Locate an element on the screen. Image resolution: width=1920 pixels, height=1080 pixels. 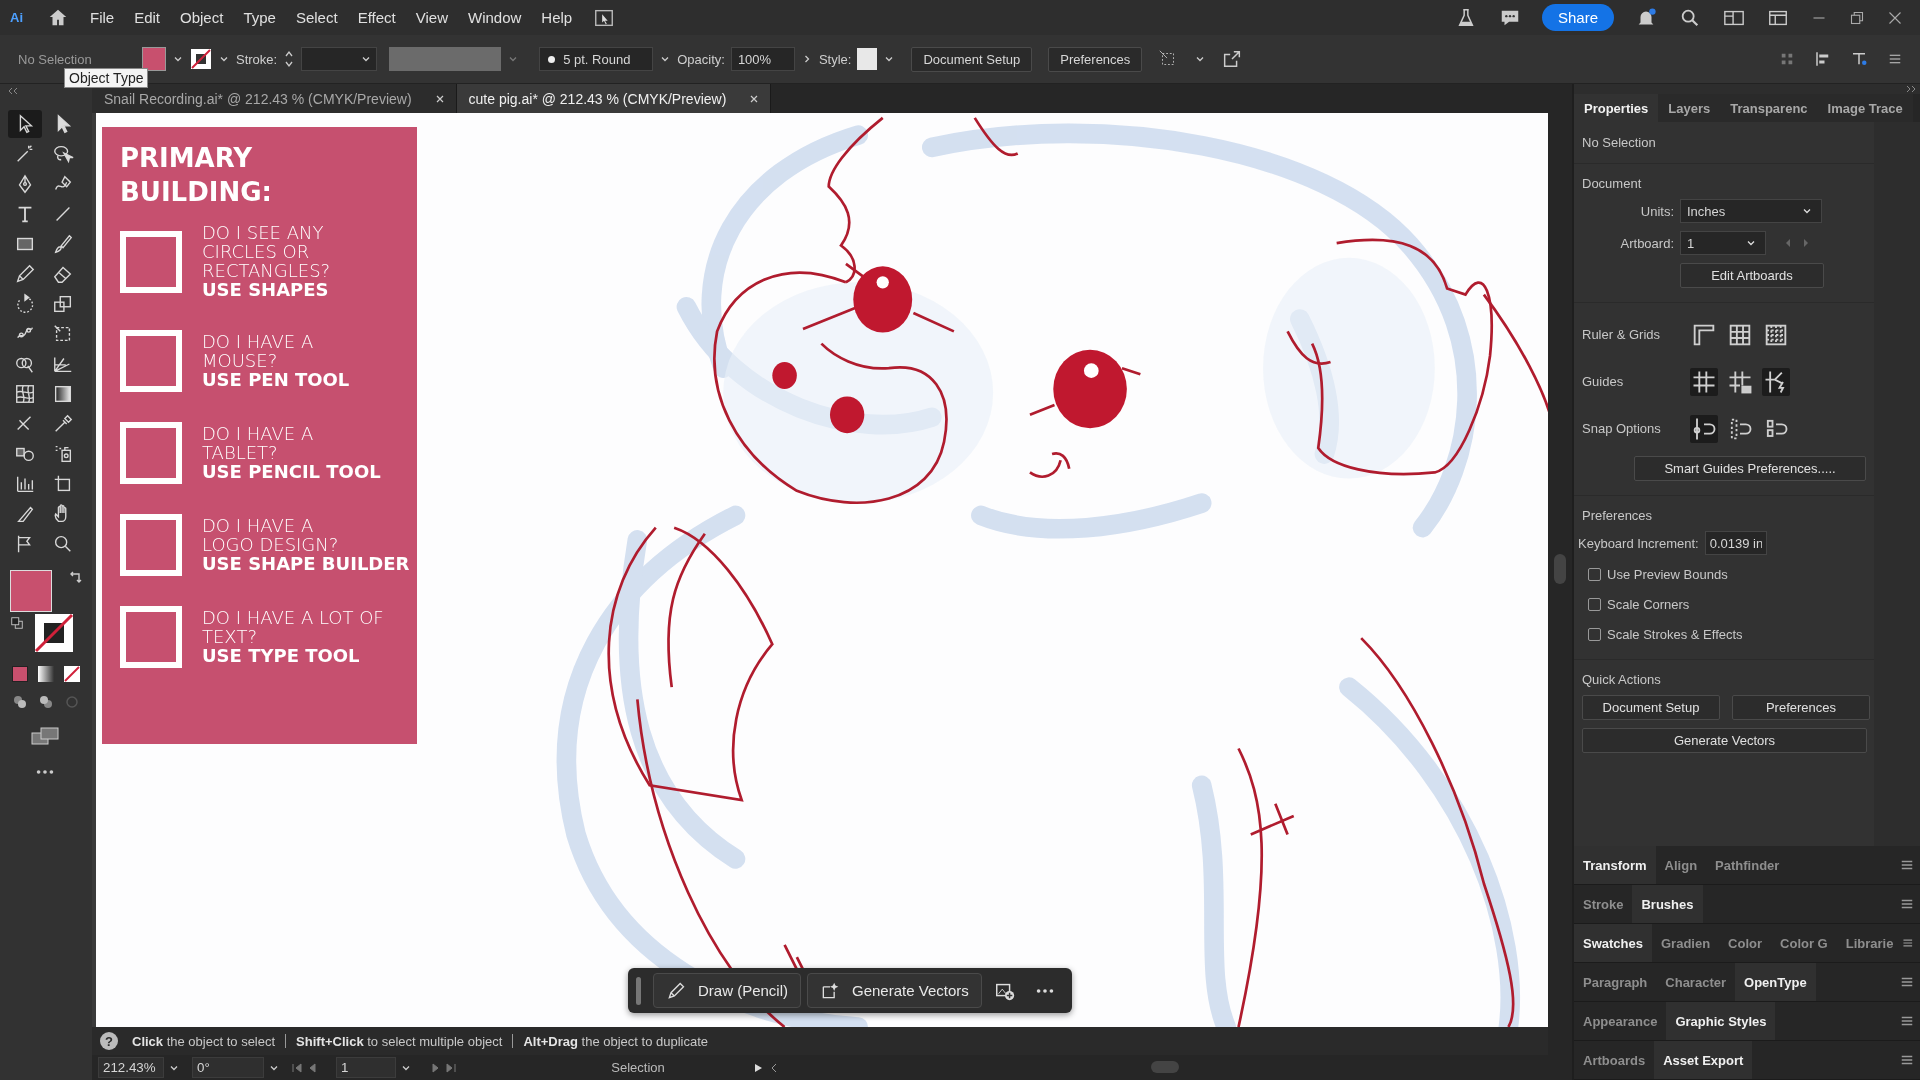
section-heading: Preferences is located at coordinates (1618, 515).